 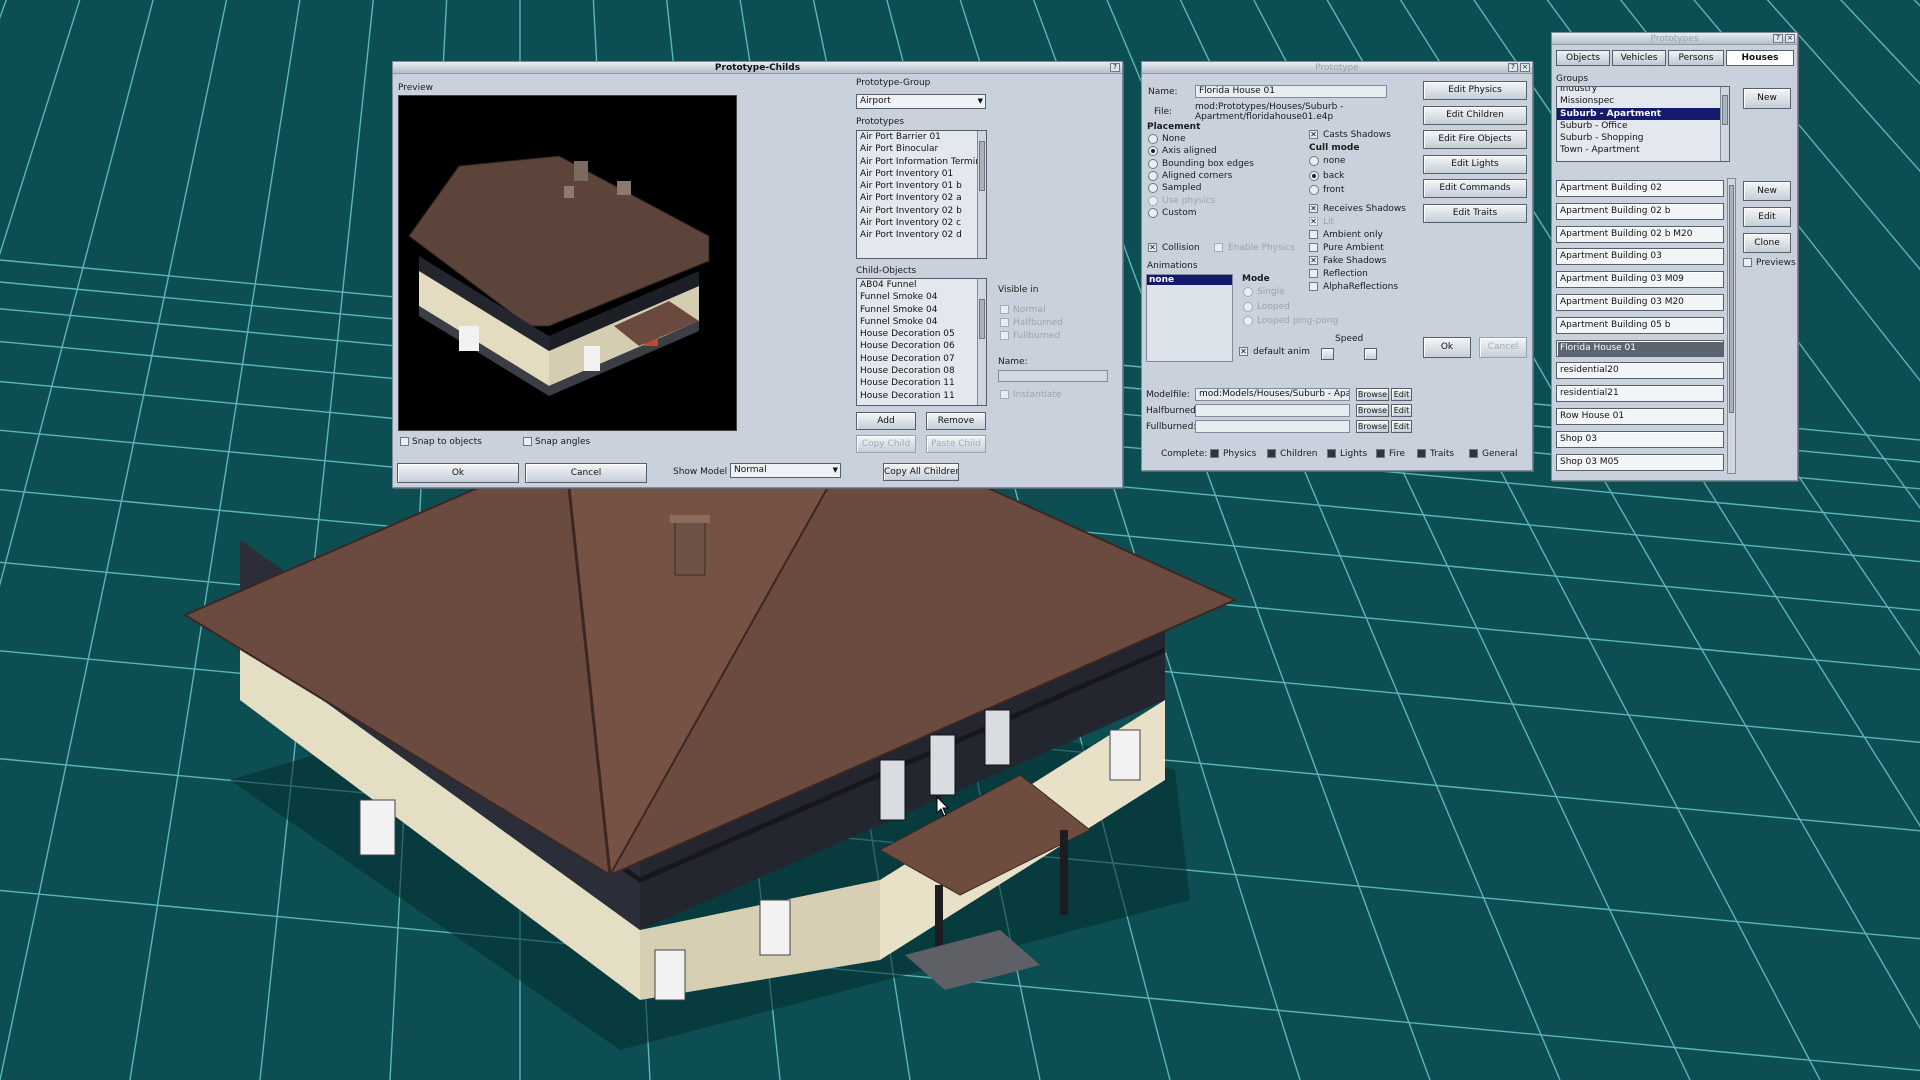 I want to click on visible-fullburned-checkbox, so click(x=1004, y=335).